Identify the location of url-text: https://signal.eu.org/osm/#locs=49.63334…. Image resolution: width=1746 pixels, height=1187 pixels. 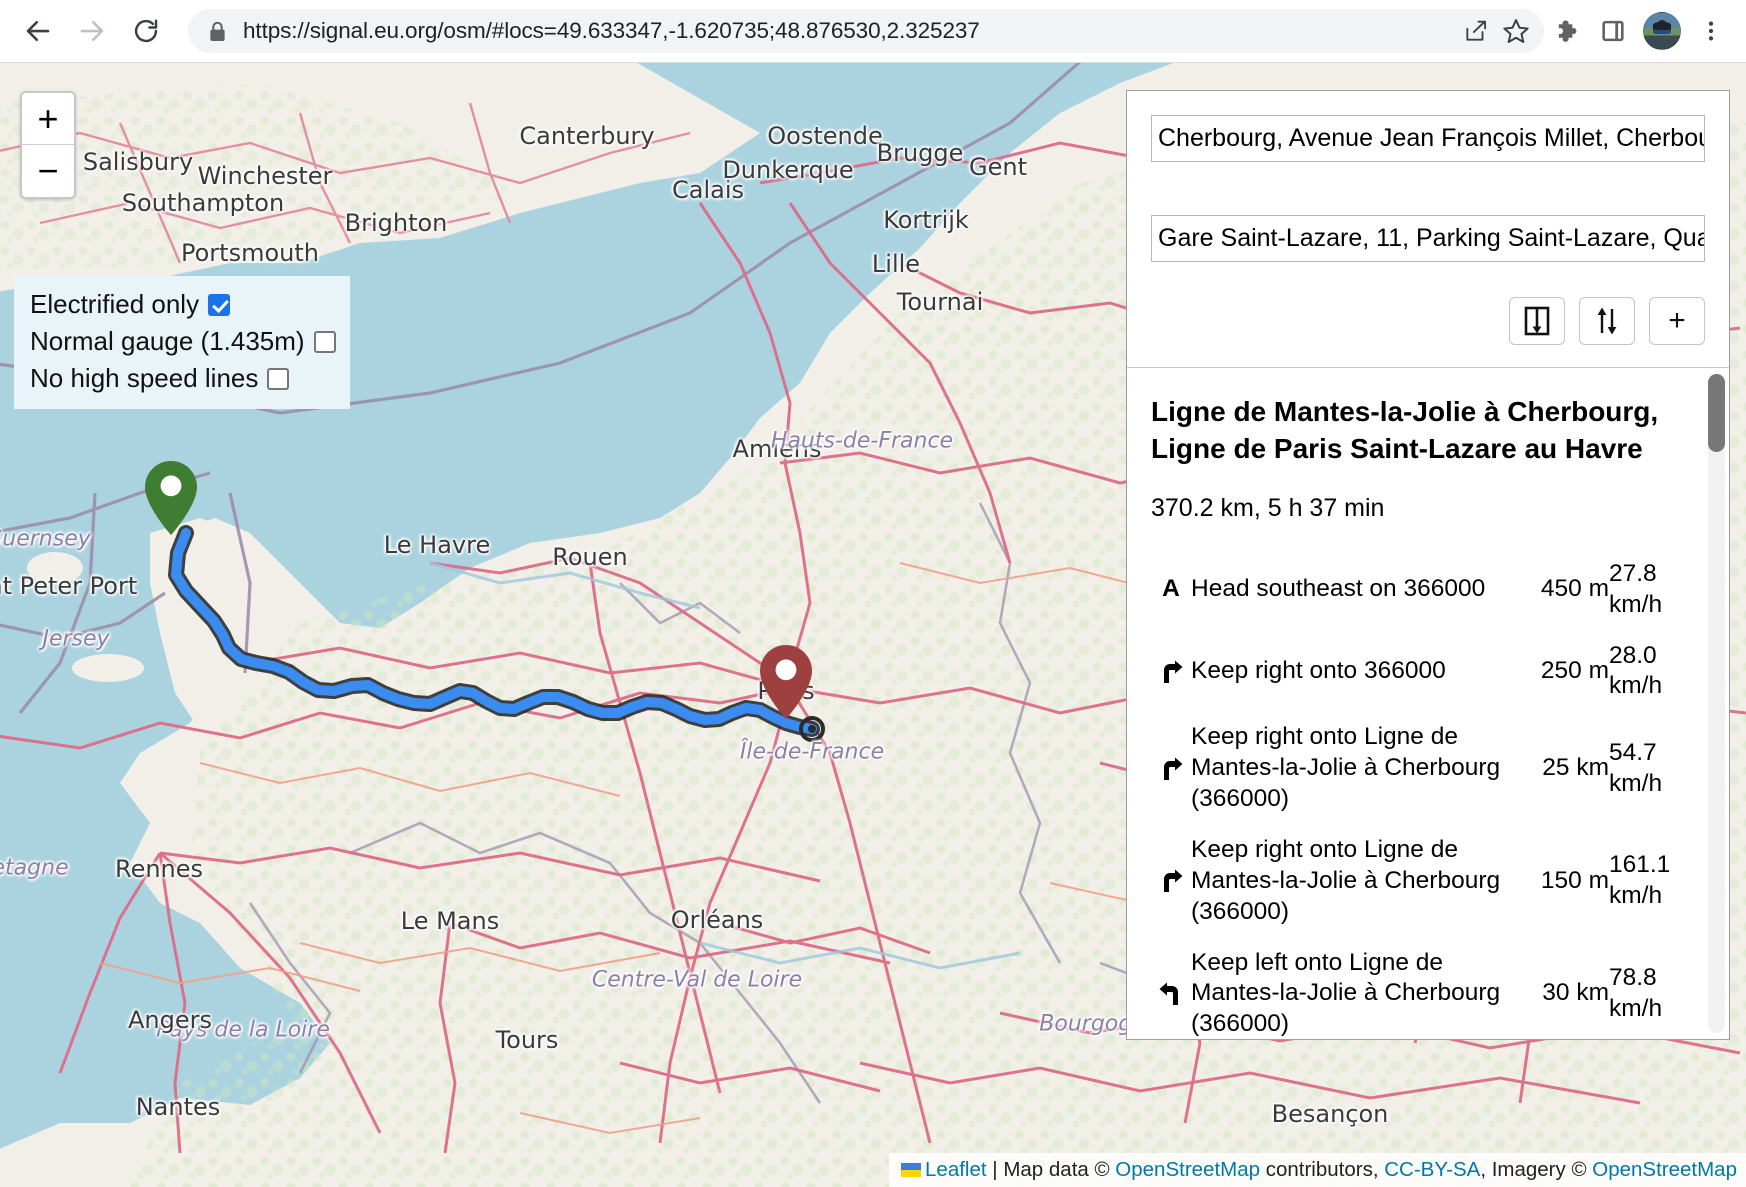
(849, 31).